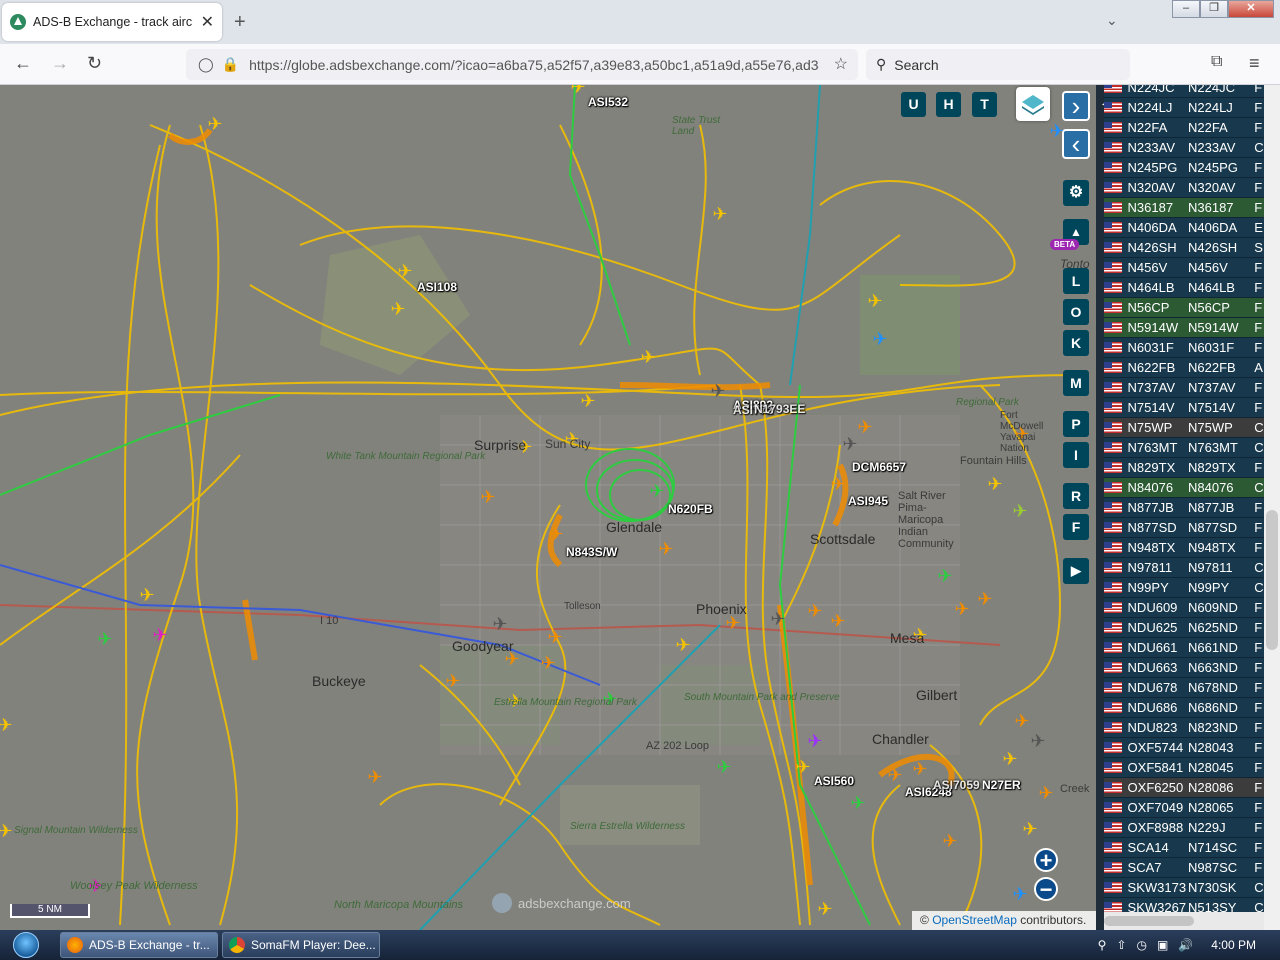 This screenshot has height=960, width=1280. Describe the element at coordinates (1184, 688) in the screenshot. I see `table-row: NDU678 N678ND F` at that location.